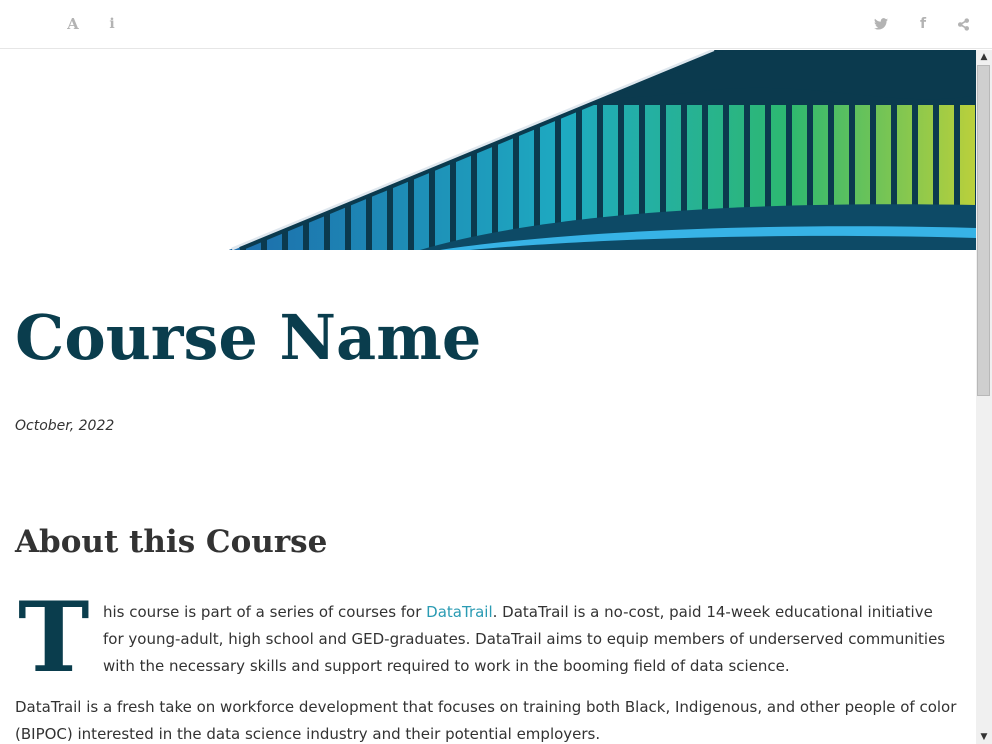 The image size is (992, 744). What do you see at coordinates (73, 24) in the screenshot?
I see `font-settings-icon: A` at bounding box center [73, 24].